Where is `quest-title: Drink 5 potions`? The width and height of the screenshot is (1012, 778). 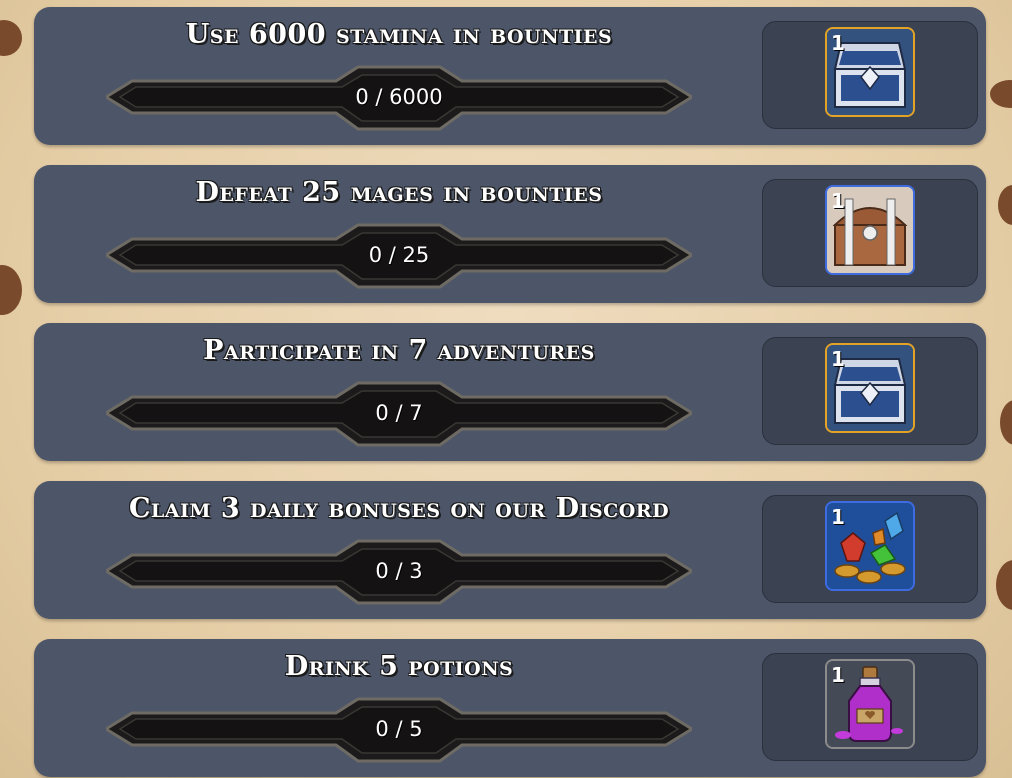
quest-title: Drink 5 potions is located at coordinates (399, 666).